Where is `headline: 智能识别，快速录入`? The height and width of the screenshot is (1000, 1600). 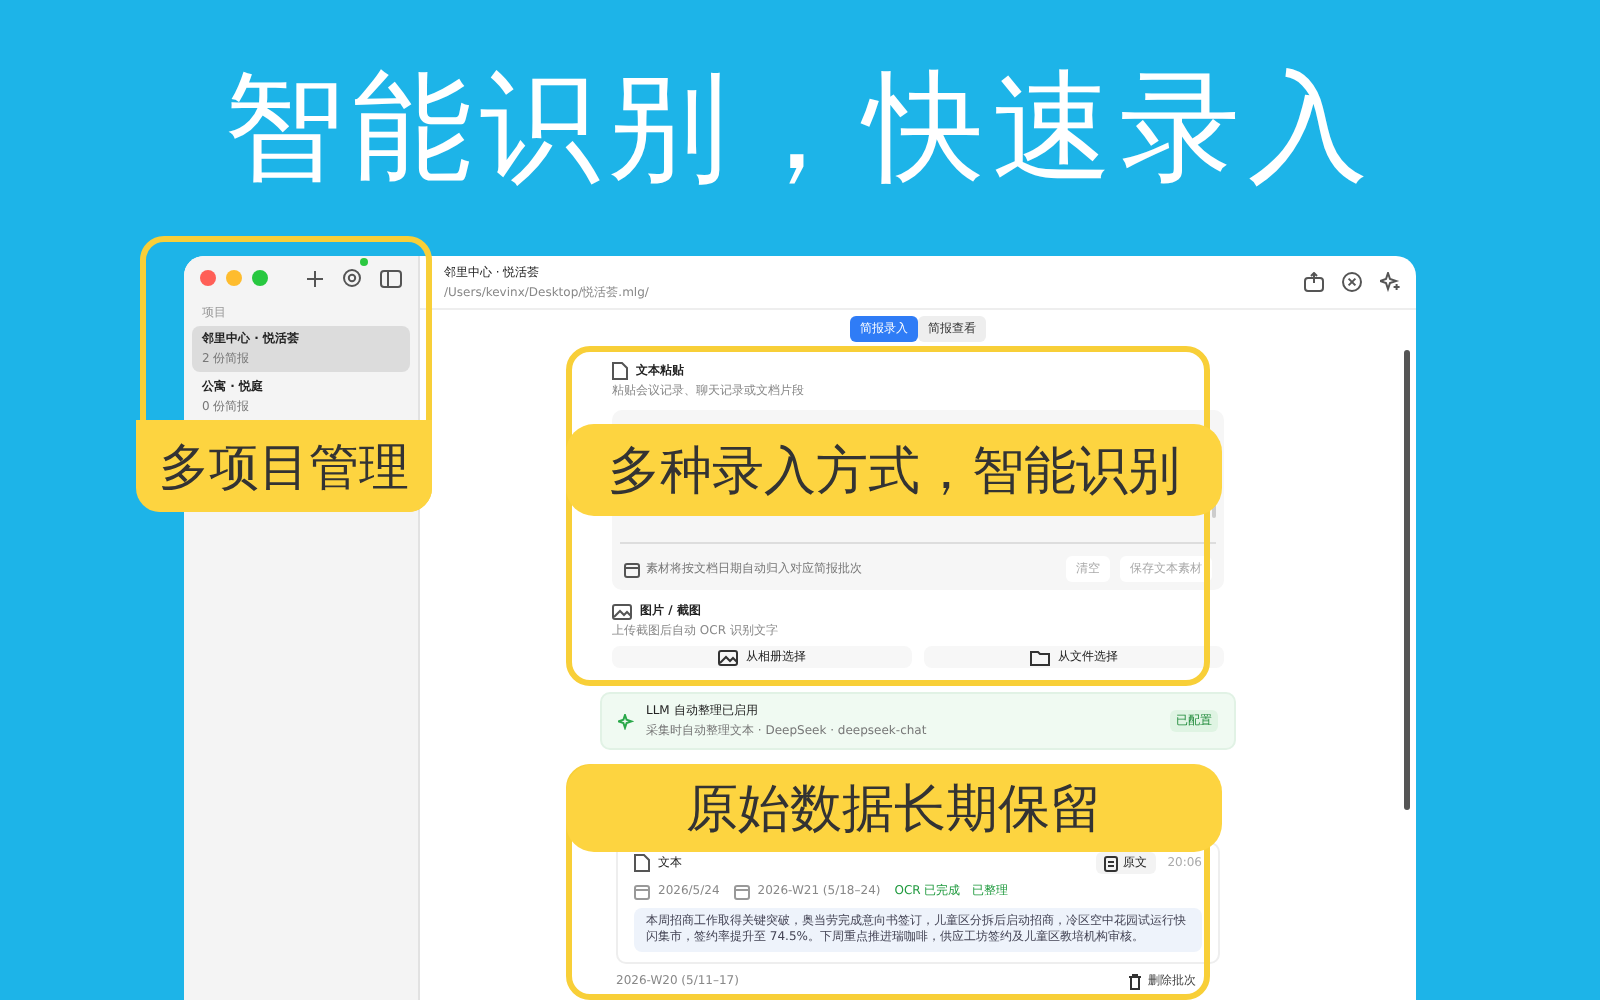 headline: 智能识别，快速录入 is located at coordinates (800, 128).